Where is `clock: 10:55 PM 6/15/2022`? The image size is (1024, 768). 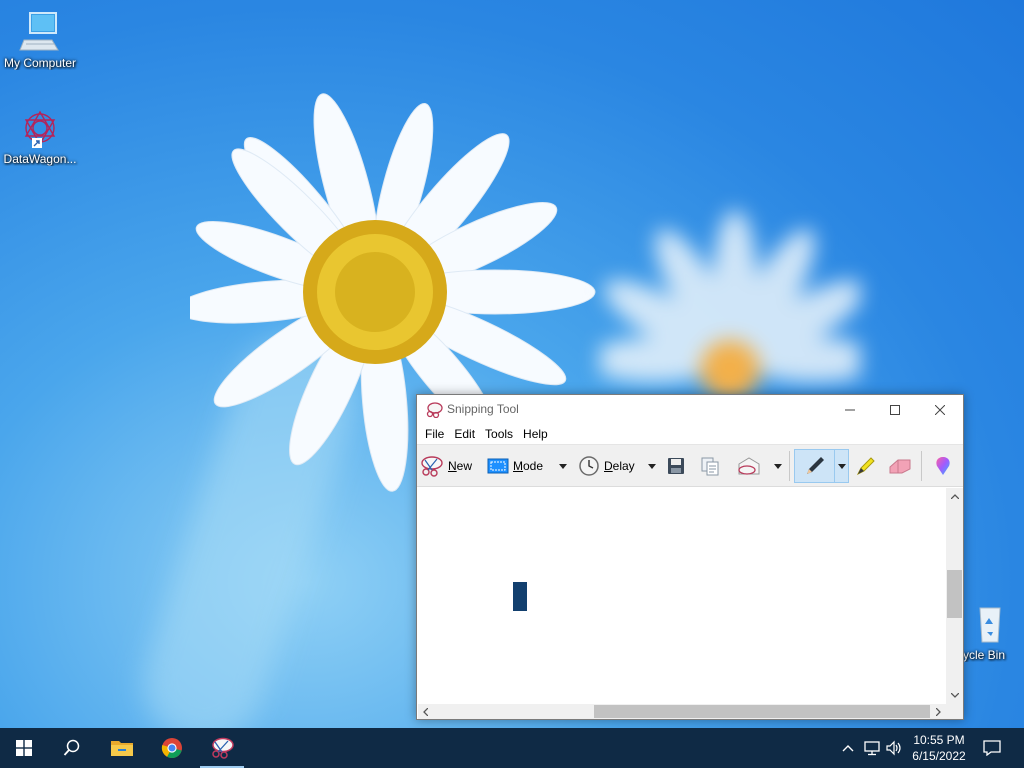 clock: 10:55 PM 6/15/2022 is located at coordinates (939, 748).